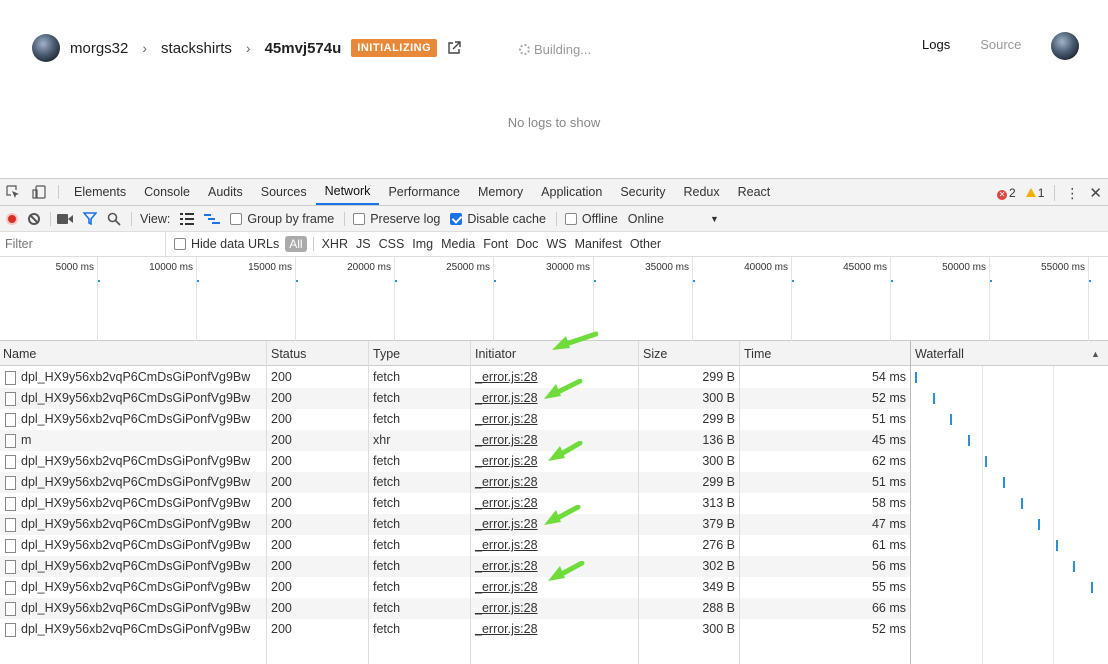 The width and height of the screenshot is (1108, 664). I want to click on overview-button, so click(212, 219).